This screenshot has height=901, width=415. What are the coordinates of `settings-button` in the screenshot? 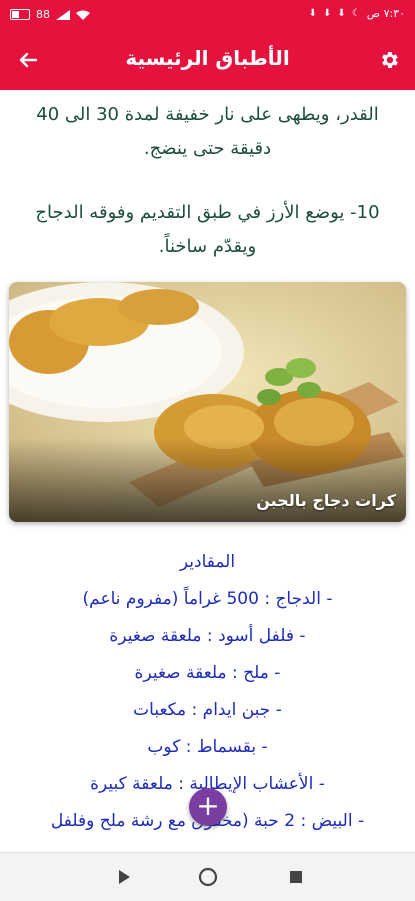 It's located at (389, 60).